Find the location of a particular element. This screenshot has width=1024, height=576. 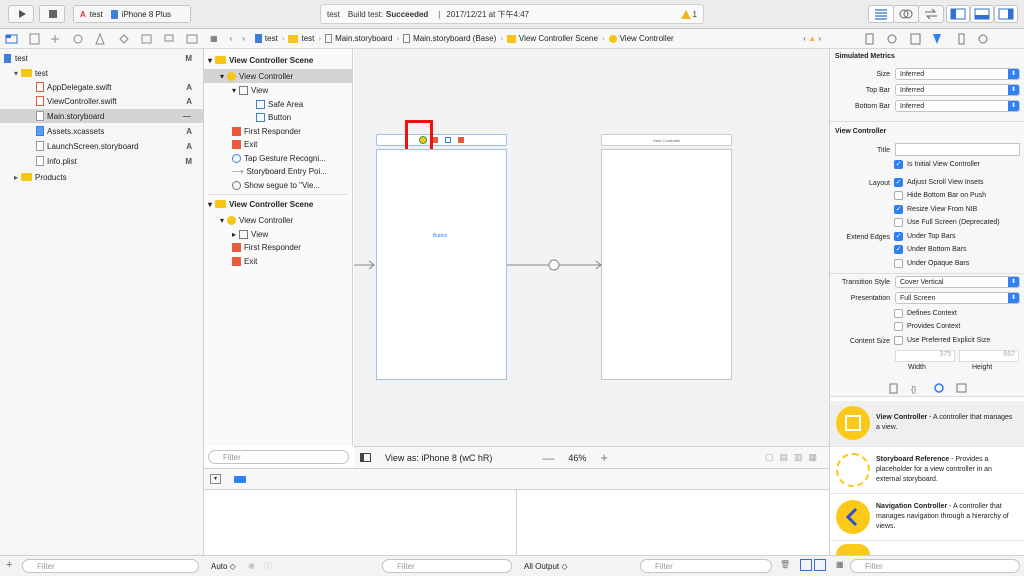

nav-item-project: test M is located at coordinates (102, 58).